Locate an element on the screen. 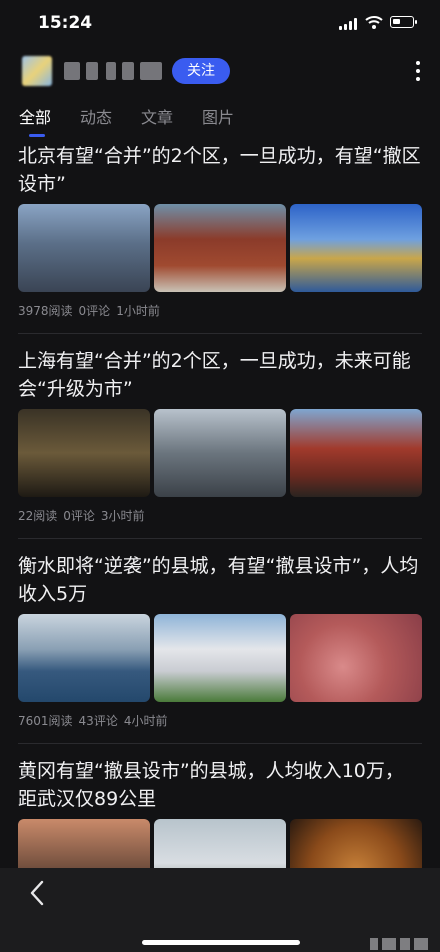 The height and width of the screenshot is (952, 440). follow-button: 关注 is located at coordinates (201, 71).